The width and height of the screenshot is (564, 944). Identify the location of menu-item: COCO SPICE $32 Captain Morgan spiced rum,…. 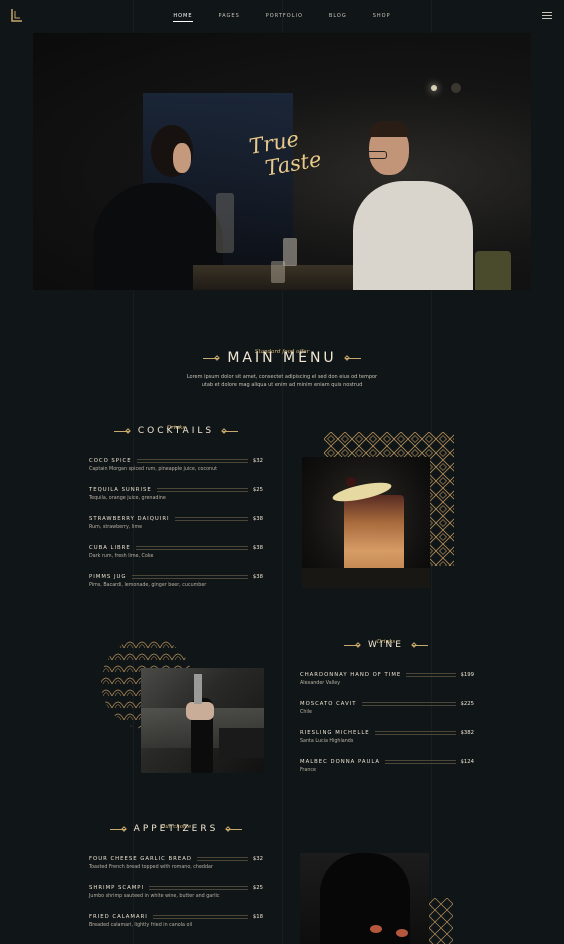
(176, 471).